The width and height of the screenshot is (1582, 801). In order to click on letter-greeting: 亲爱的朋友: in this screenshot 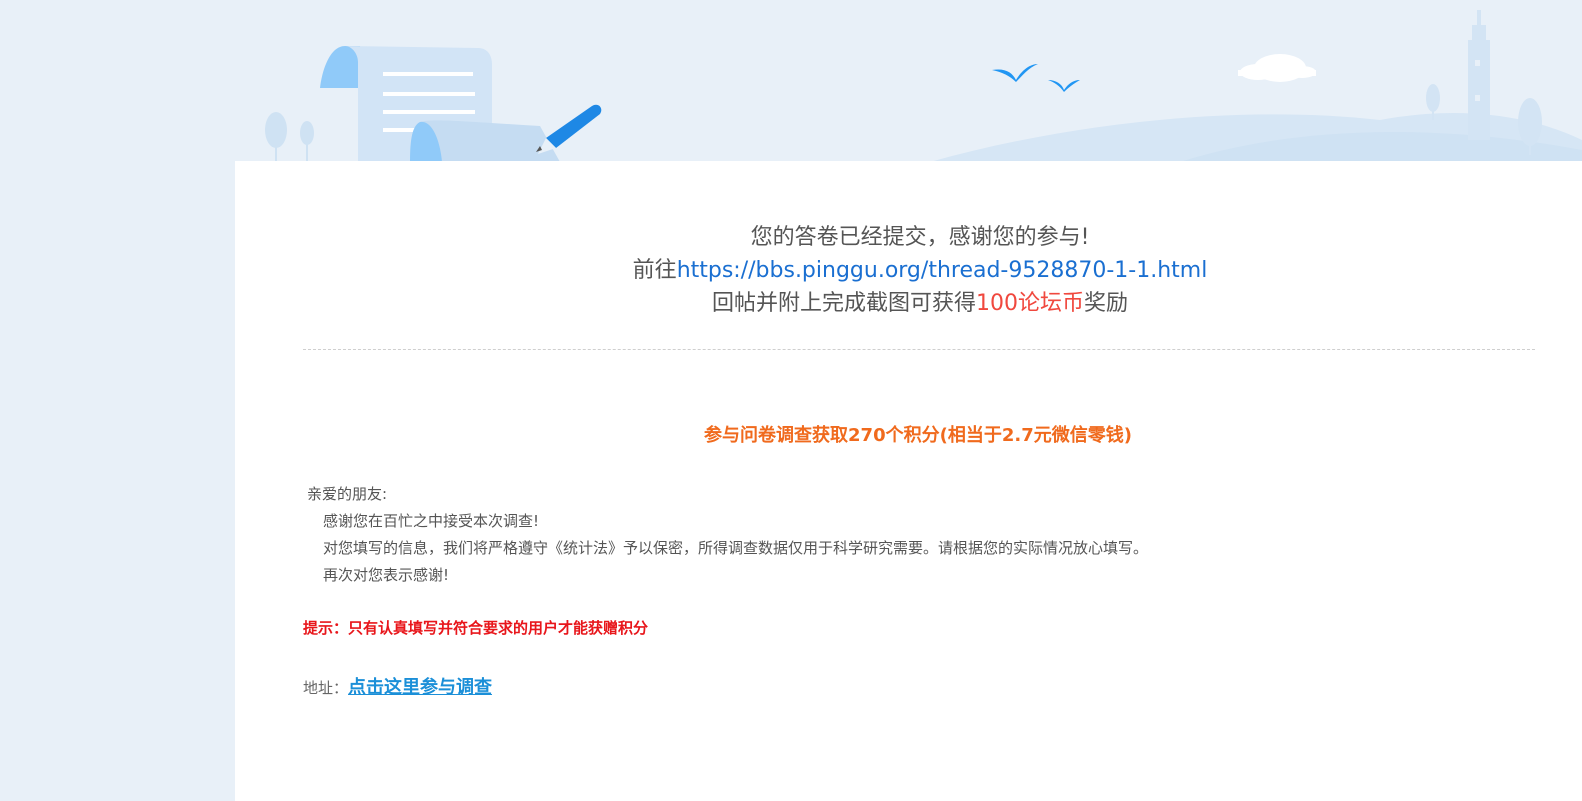, I will do `click(347, 494)`.